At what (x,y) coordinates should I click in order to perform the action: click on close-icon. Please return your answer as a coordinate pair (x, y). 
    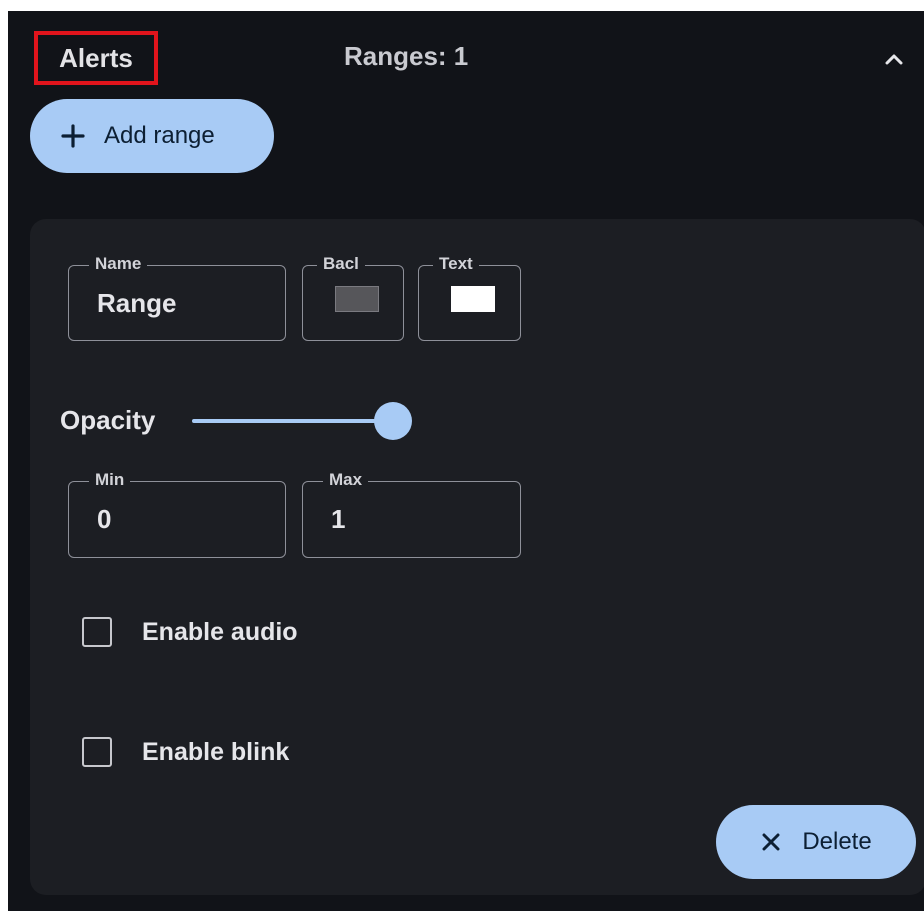
    Looking at the image, I should click on (771, 842).